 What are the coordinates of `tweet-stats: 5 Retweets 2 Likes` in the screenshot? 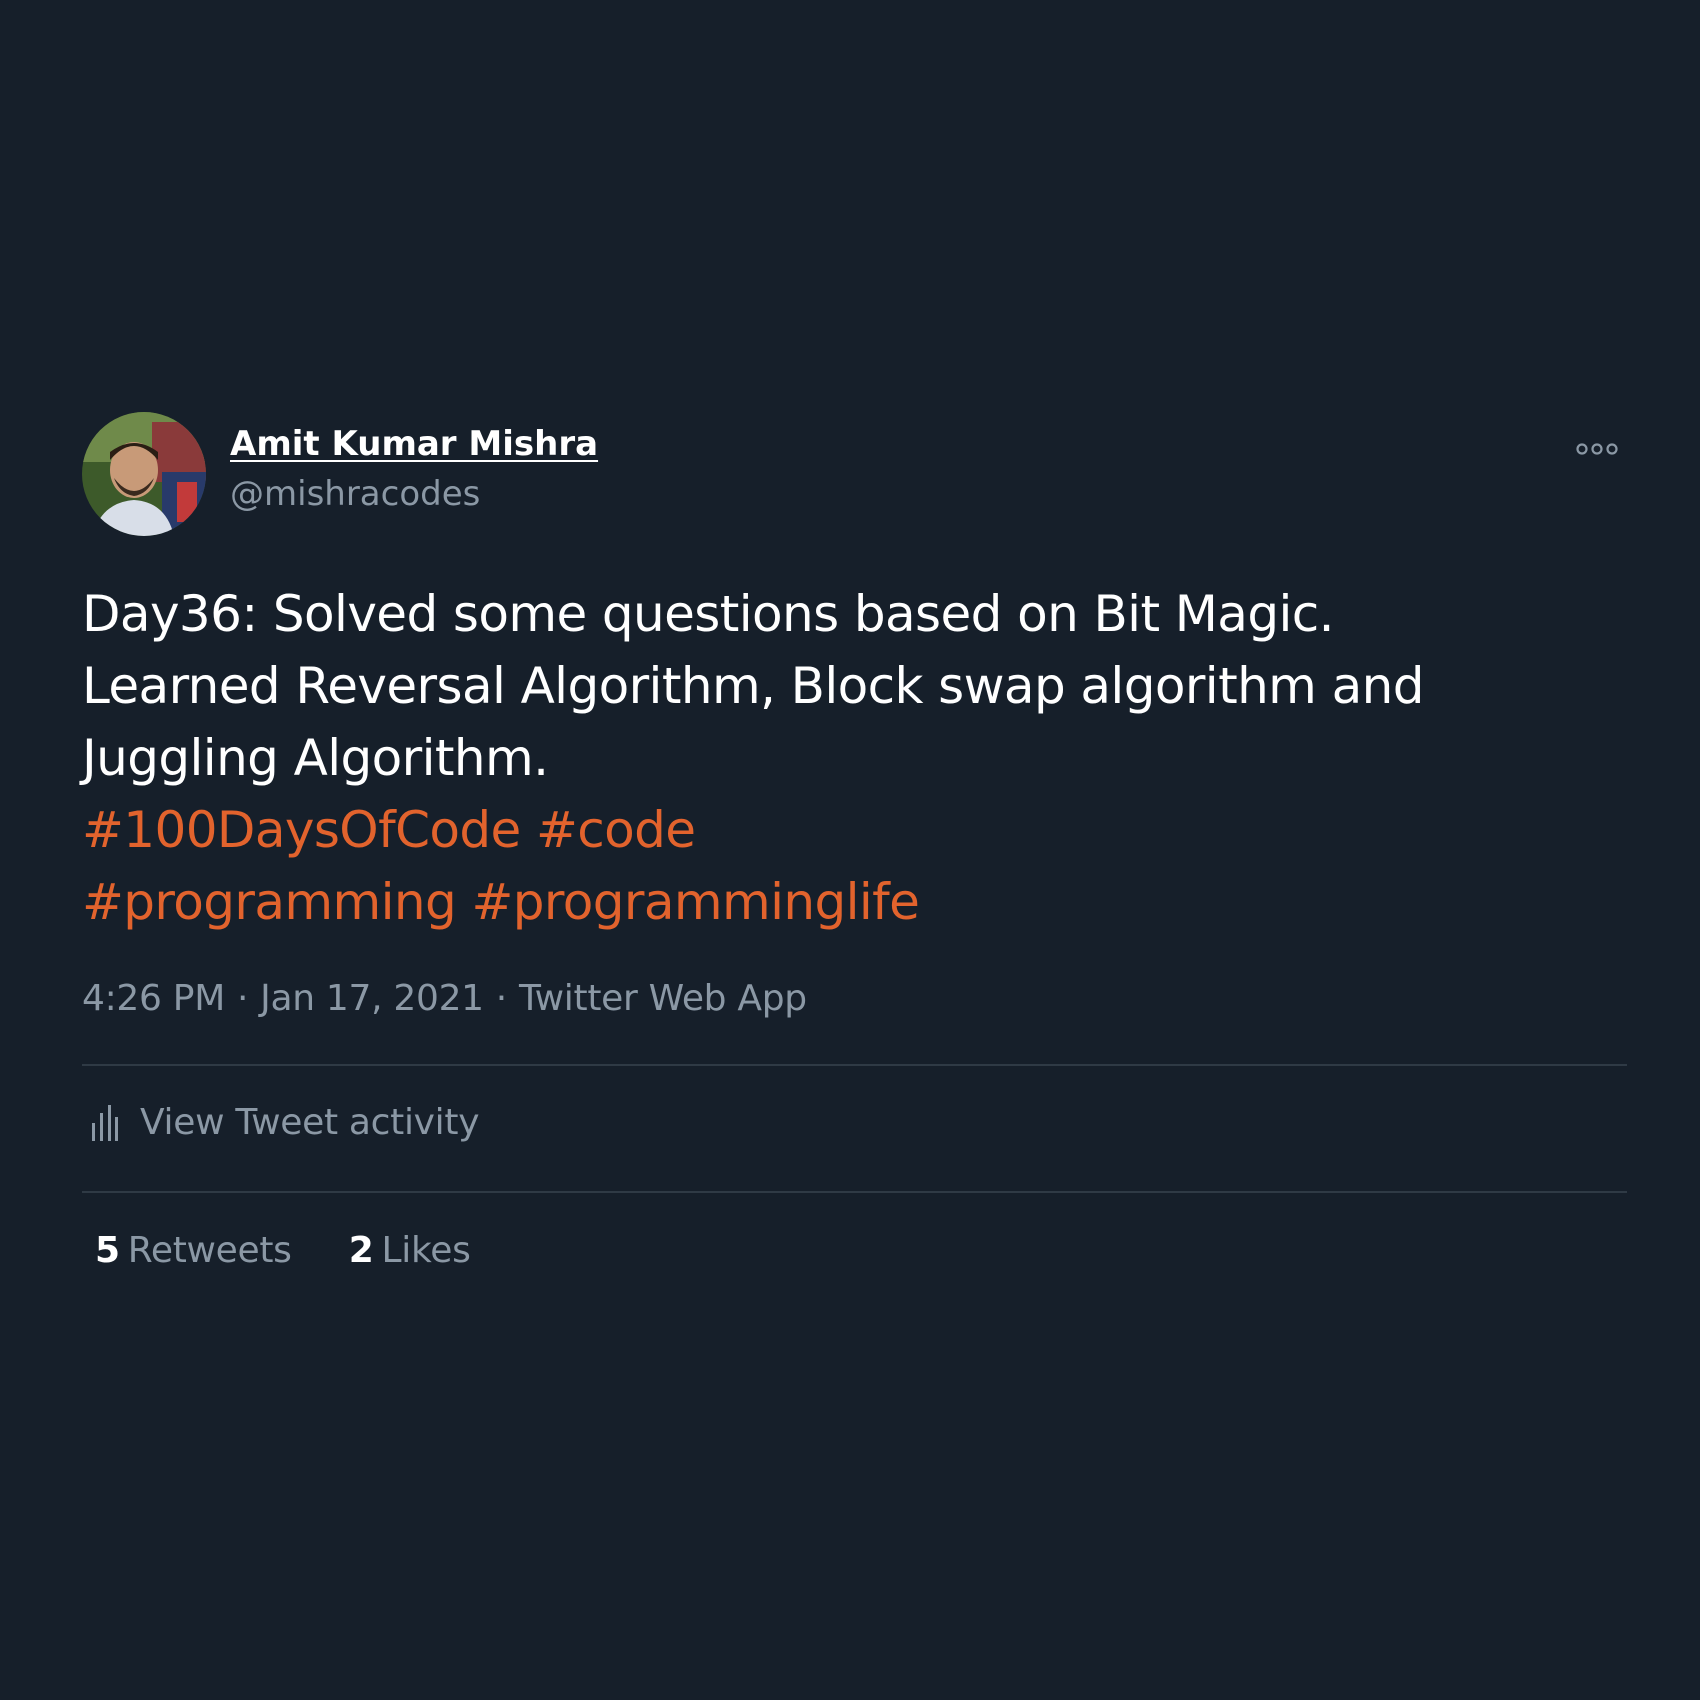 It's located at (306, 1250).